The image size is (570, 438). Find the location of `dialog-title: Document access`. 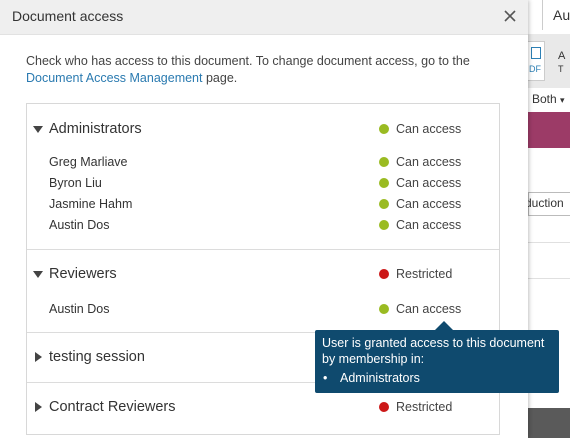

dialog-title: Document access is located at coordinates (68, 16).